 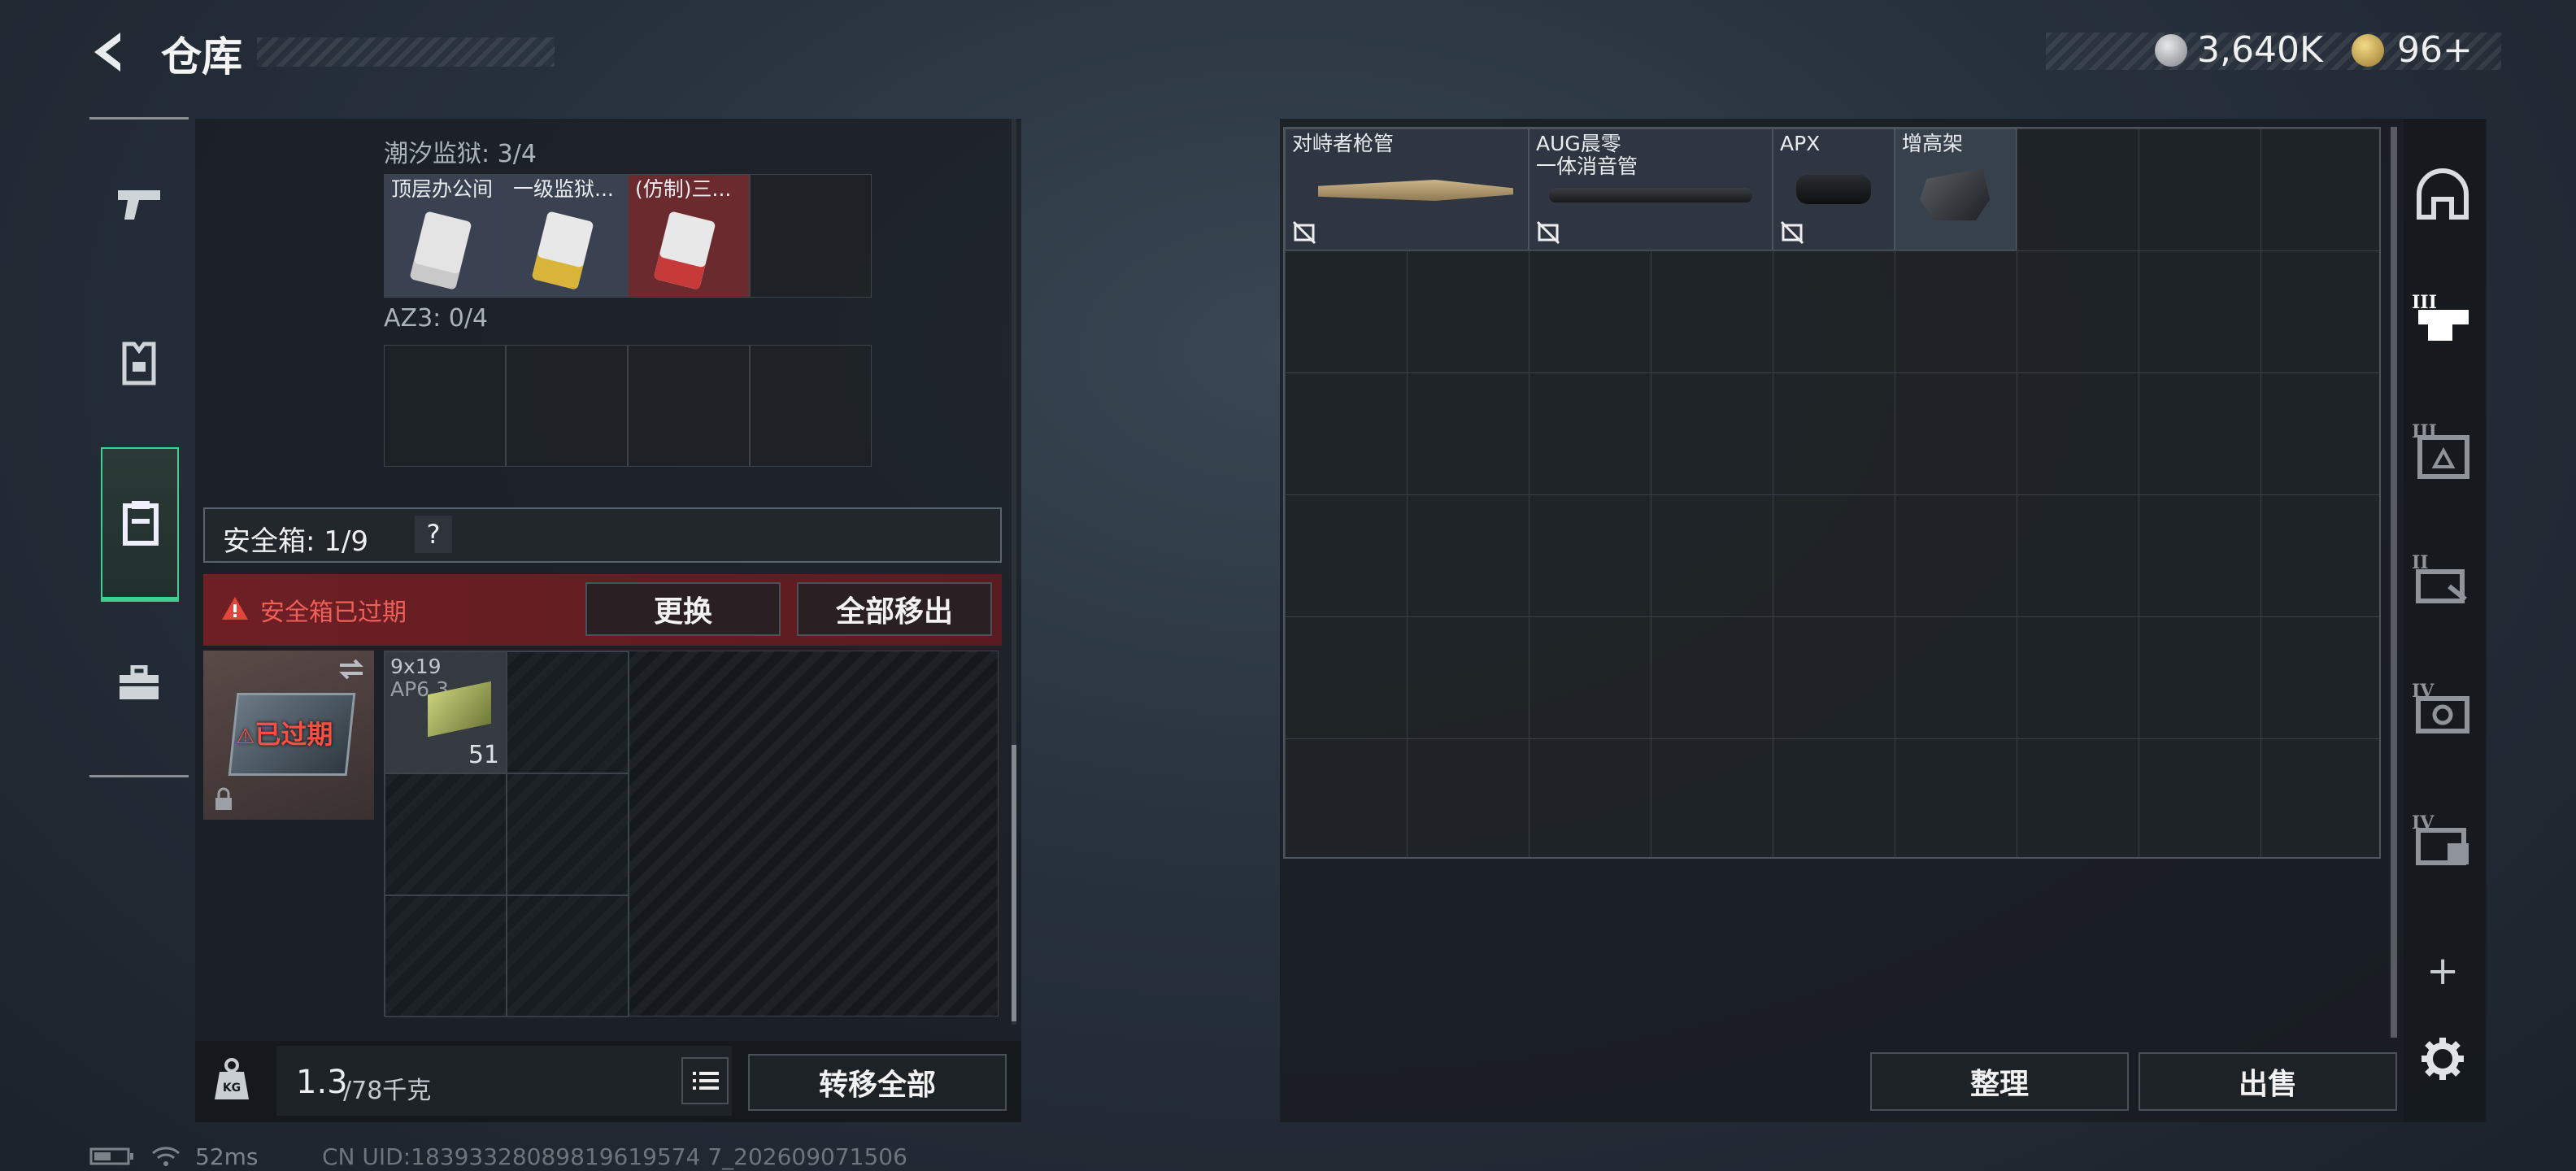 What do you see at coordinates (461, 154) in the screenshot?
I see `keycard-section1-label: 潮汐监狱: 3/4` at bounding box center [461, 154].